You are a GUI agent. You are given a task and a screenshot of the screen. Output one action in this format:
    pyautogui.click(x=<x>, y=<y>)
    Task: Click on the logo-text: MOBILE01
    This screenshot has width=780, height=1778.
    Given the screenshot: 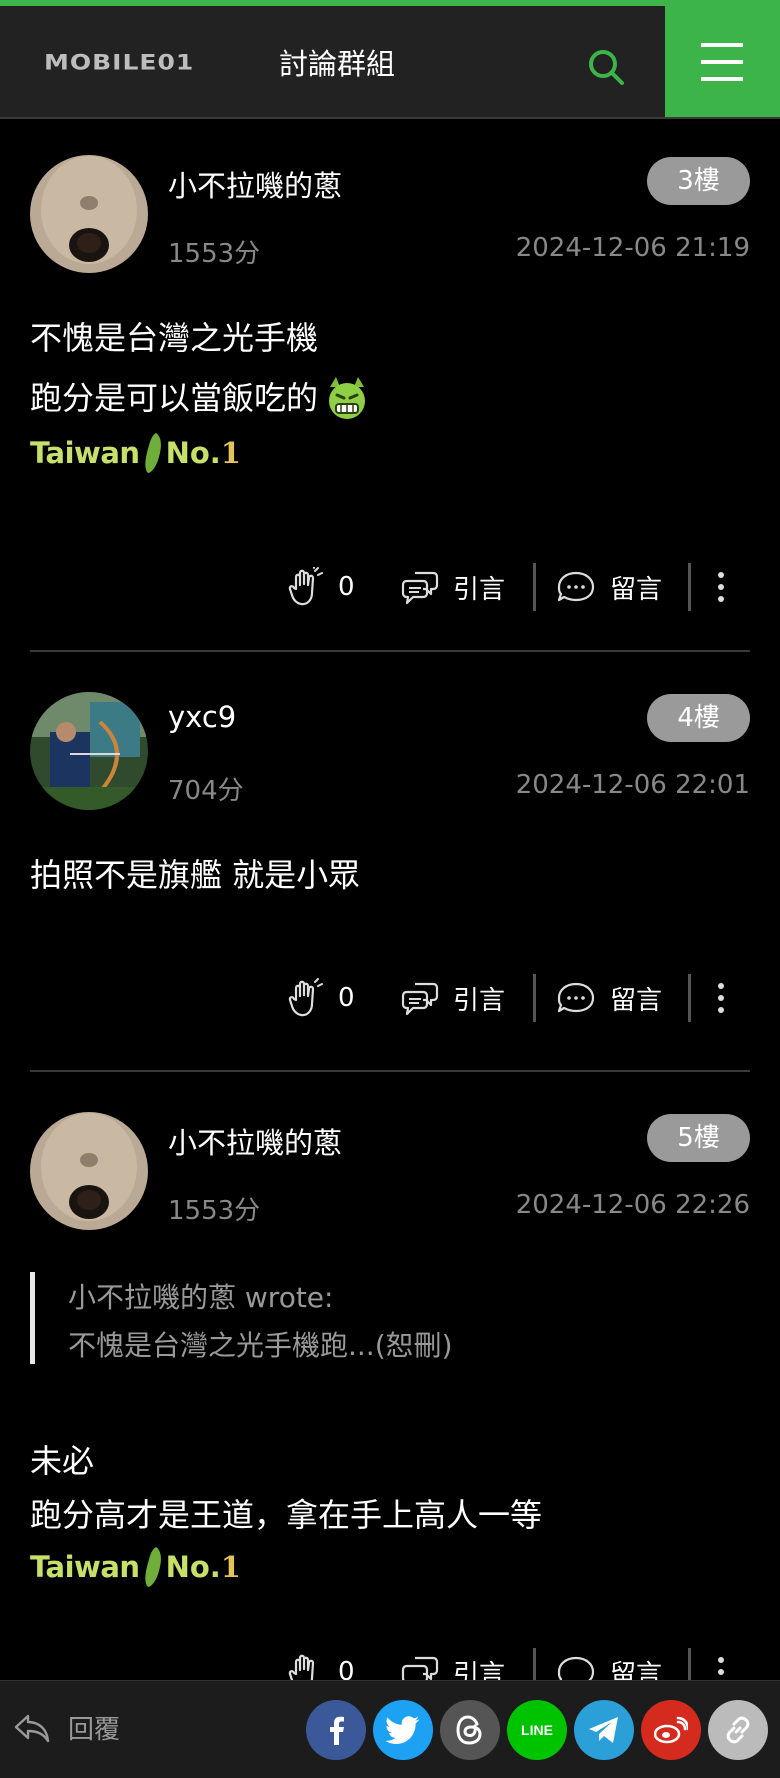 What is the action you would take?
    pyautogui.click(x=119, y=62)
    